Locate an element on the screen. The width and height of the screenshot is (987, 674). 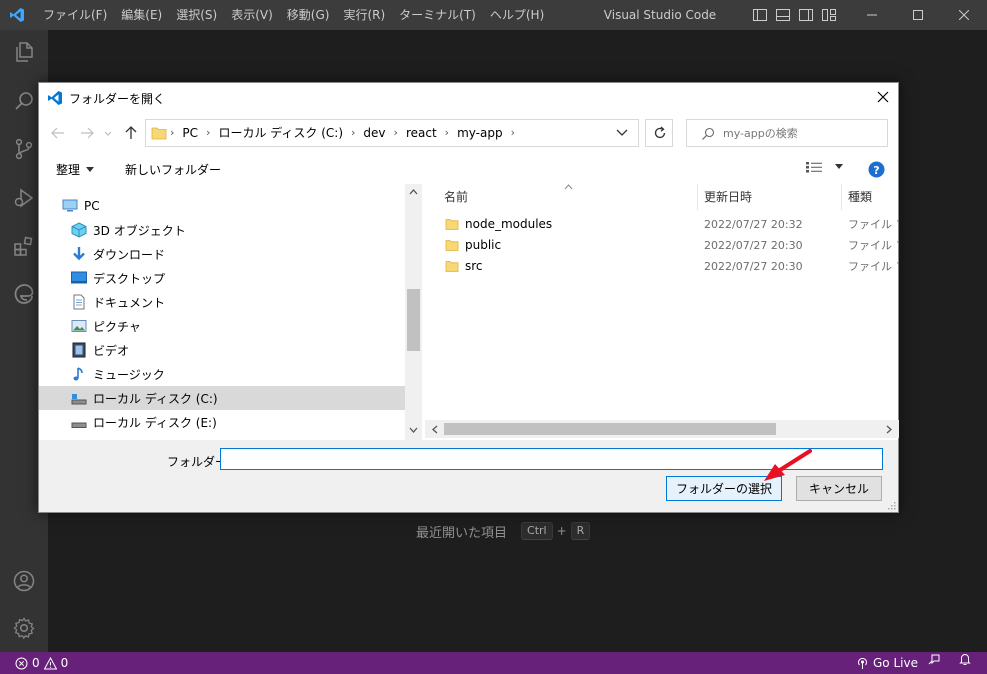
breadcrumb-my-app: my-app is located at coordinates (480, 133).